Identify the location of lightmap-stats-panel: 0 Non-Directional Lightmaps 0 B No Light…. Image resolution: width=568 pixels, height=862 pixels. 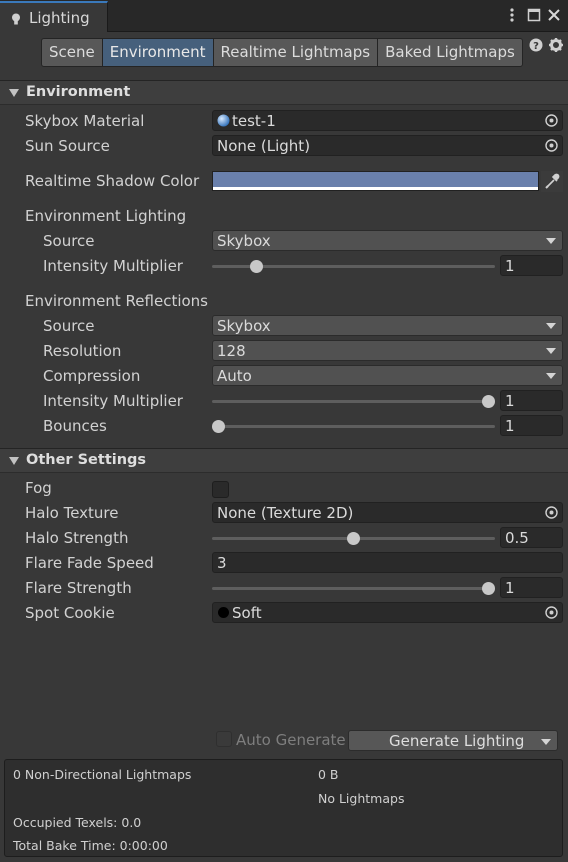
(283, 808).